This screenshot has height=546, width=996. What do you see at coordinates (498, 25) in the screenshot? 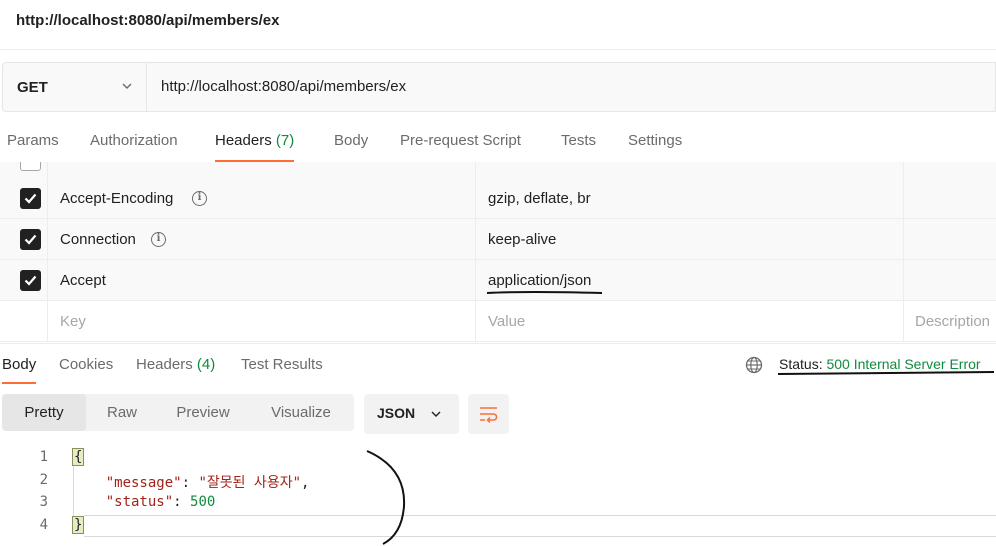
I see `request-title-bar: http://localhost:8080/api/members/ex` at bounding box center [498, 25].